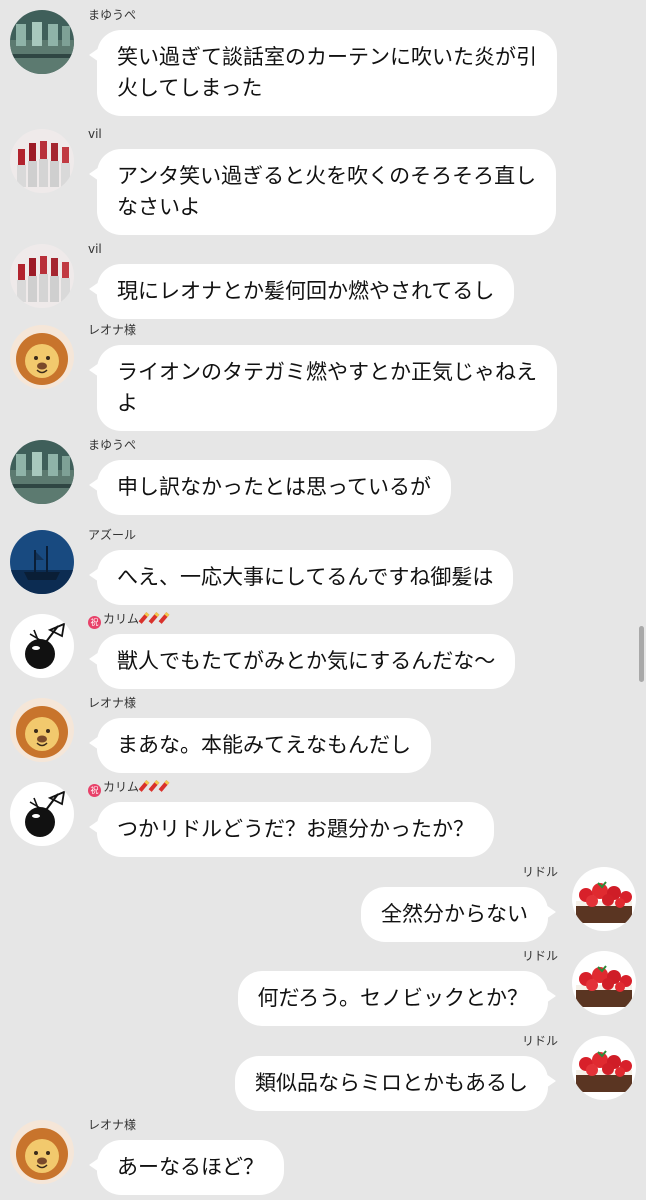  I want to click on message-bubble: 類似品ならミロとかもあるし, so click(395, 1083).